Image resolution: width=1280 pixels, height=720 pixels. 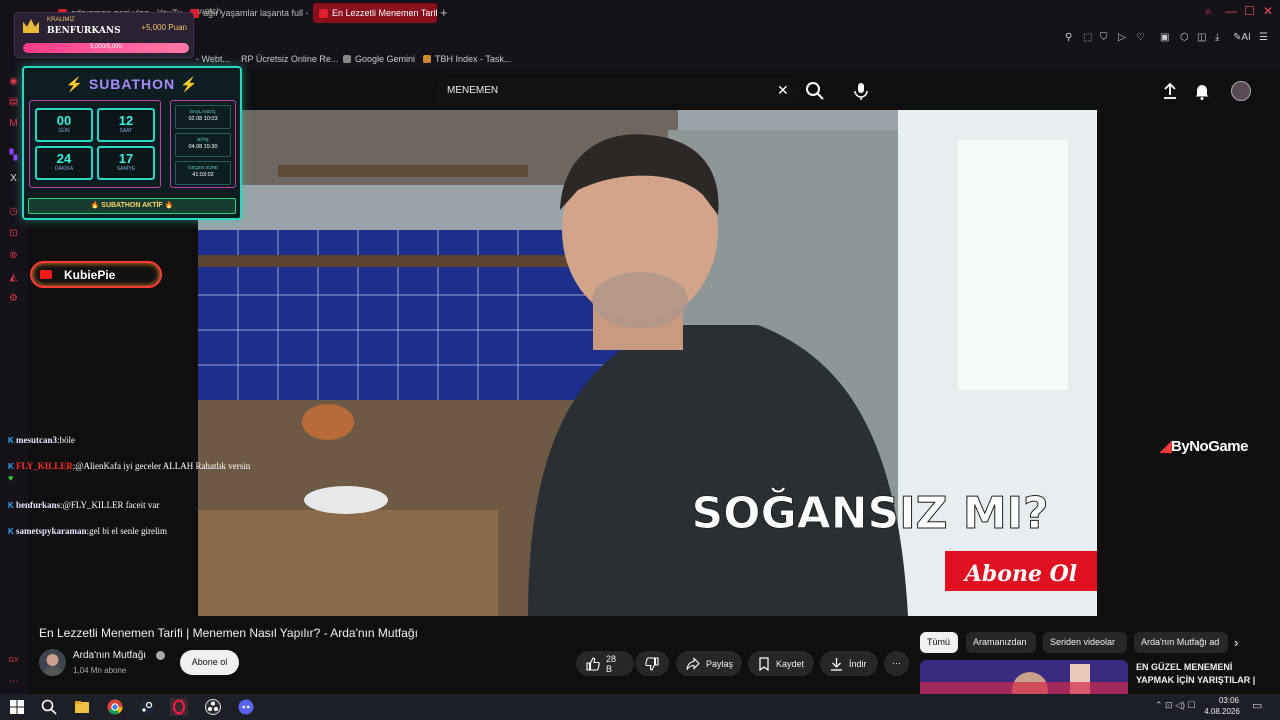 I want to click on more-icon: ⋯, so click(x=896, y=663).